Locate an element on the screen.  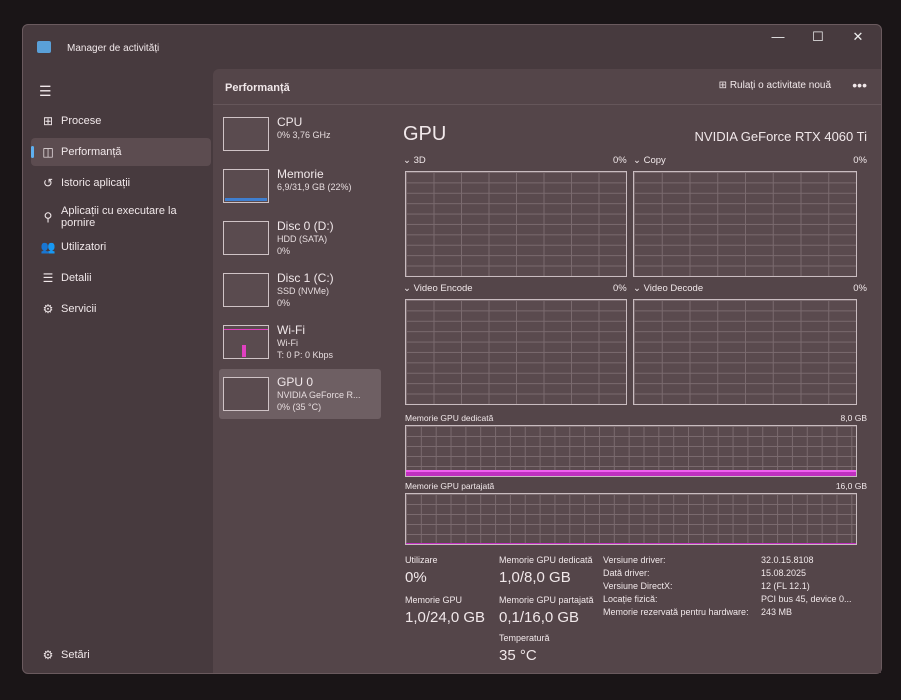
resource-name: Disc 1 (C:) is located at coordinates (305, 278).